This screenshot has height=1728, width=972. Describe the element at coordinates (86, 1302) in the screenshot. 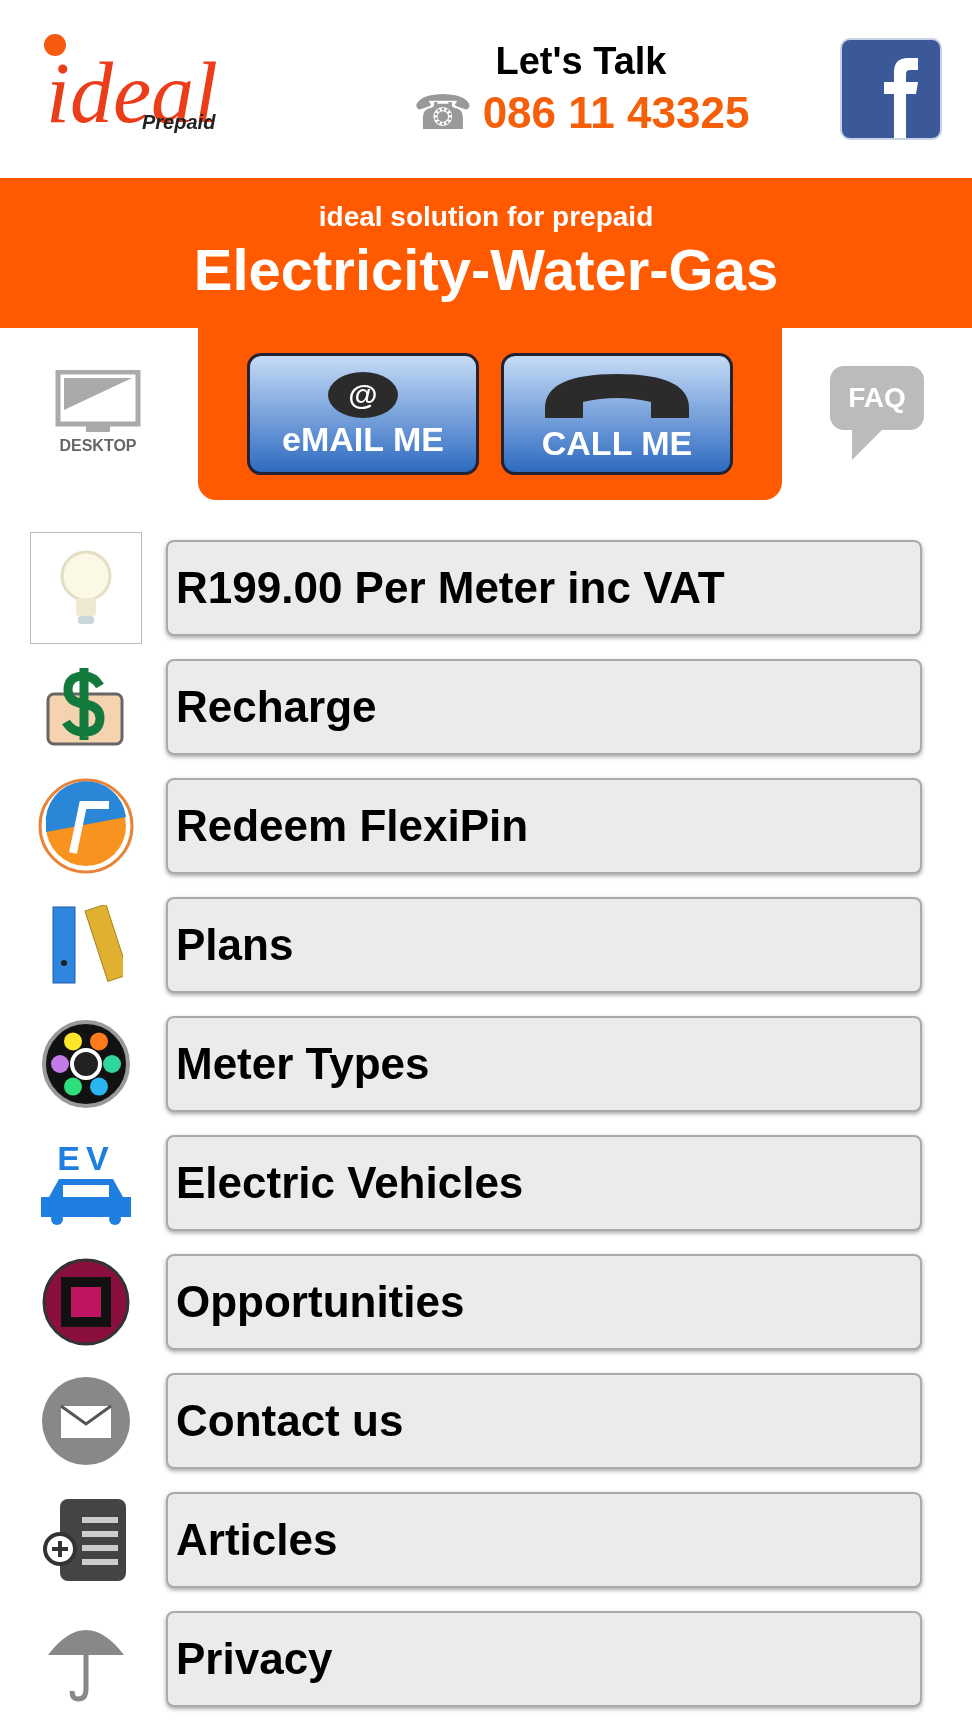

I see `film-icon` at that location.